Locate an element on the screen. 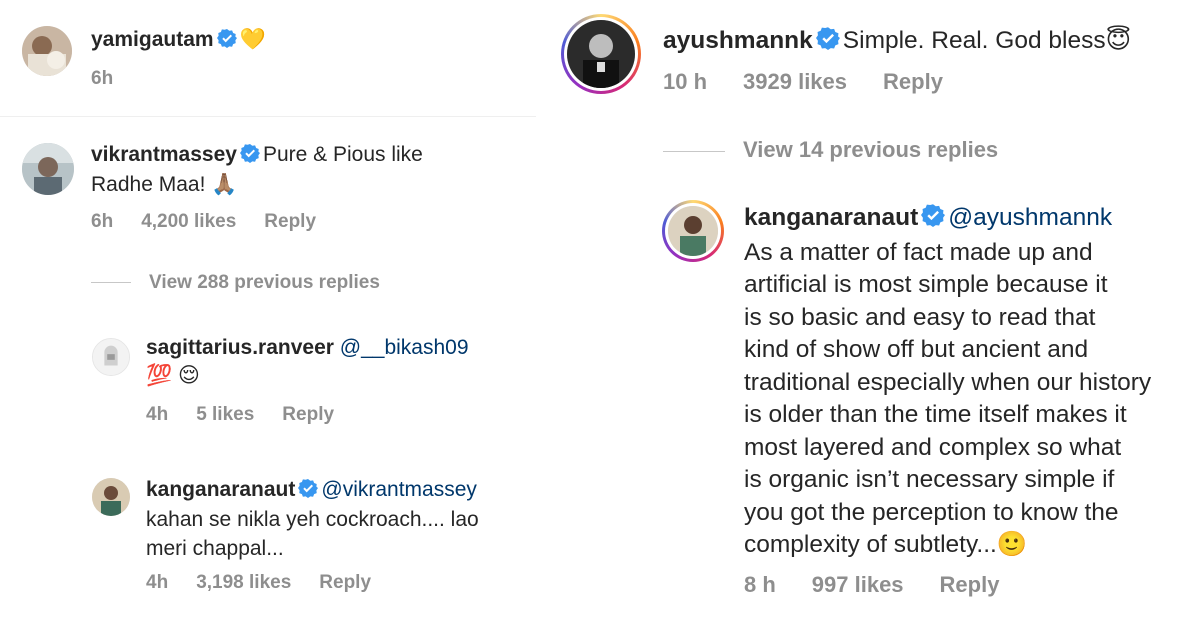 The image size is (1200, 625). mention-link: @__bikash09 is located at coordinates (404, 347).